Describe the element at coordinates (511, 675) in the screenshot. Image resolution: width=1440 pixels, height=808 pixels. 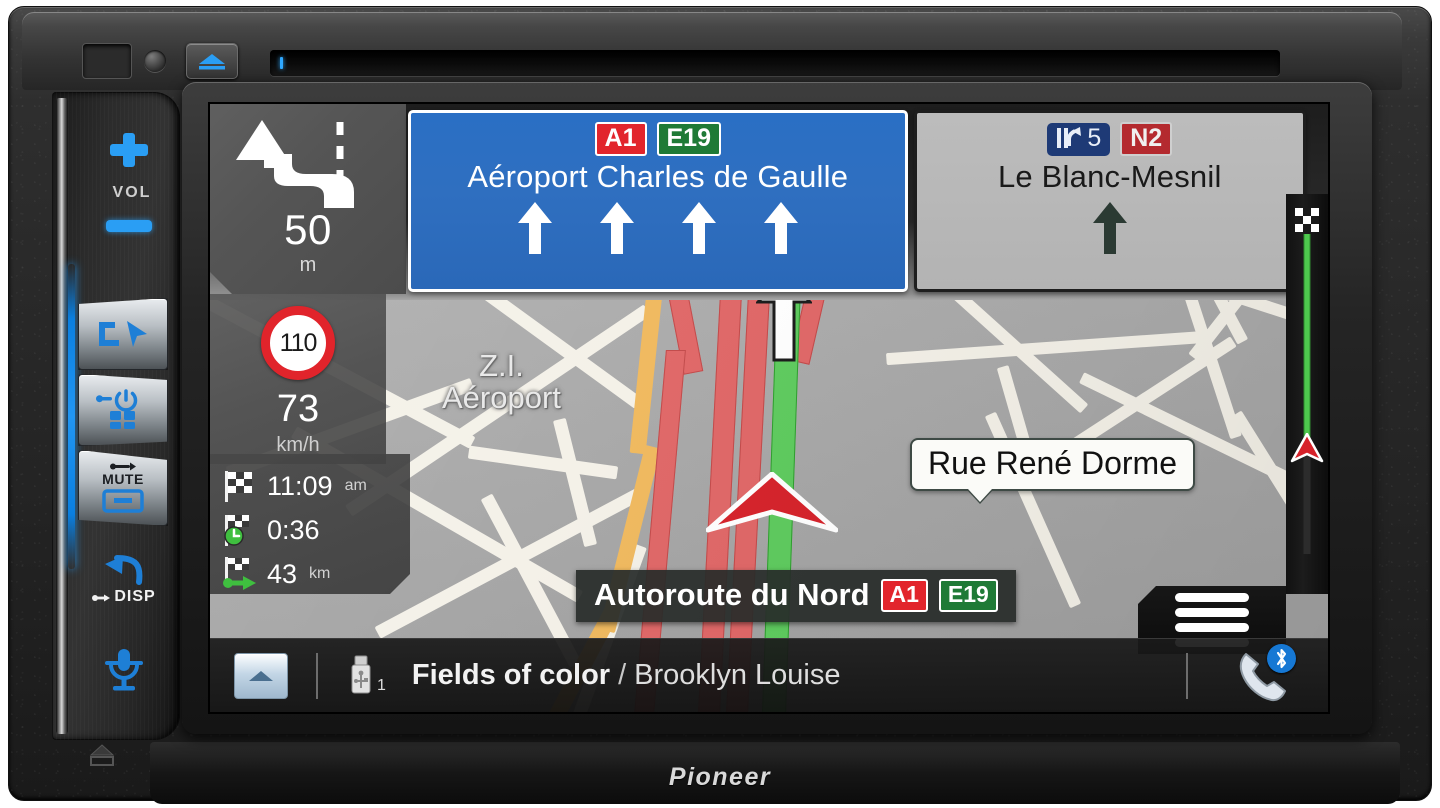
I see `media-track-title: Fields of color` at that location.